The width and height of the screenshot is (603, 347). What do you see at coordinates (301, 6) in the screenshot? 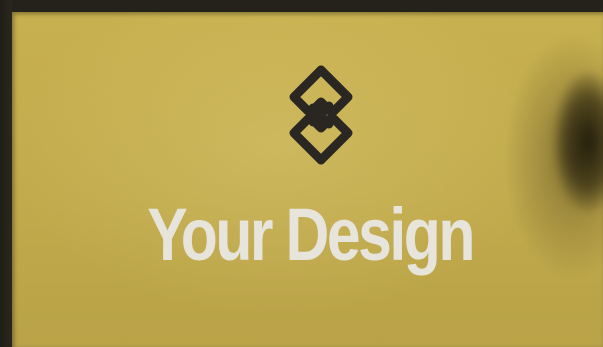
I see `top-dark-edge` at bounding box center [301, 6].